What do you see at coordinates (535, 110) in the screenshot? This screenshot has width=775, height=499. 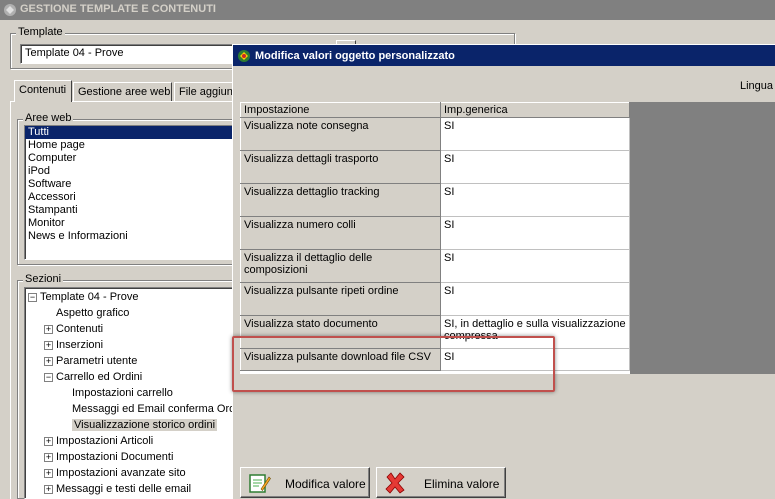 I see `column-header-imp-generica: Imp.generica` at bounding box center [535, 110].